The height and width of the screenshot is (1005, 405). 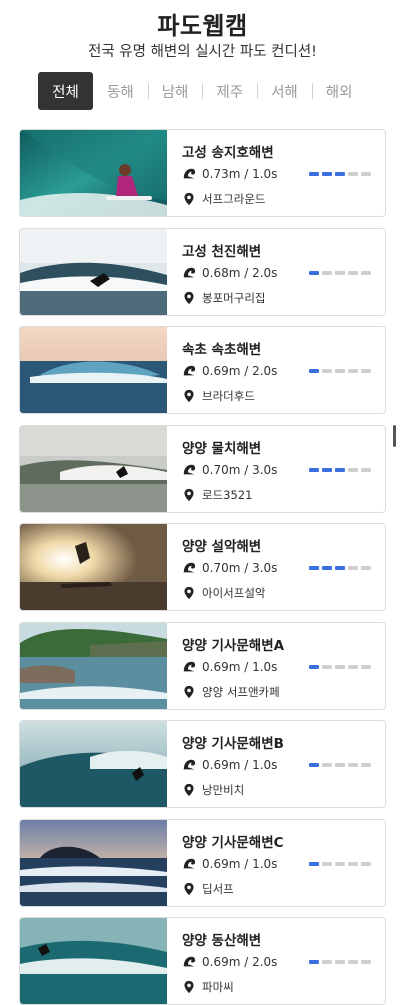 What do you see at coordinates (233, 842) in the screenshot?
I see `beach-name: 양양 기사문해변C` at bounding box center [233, 842].